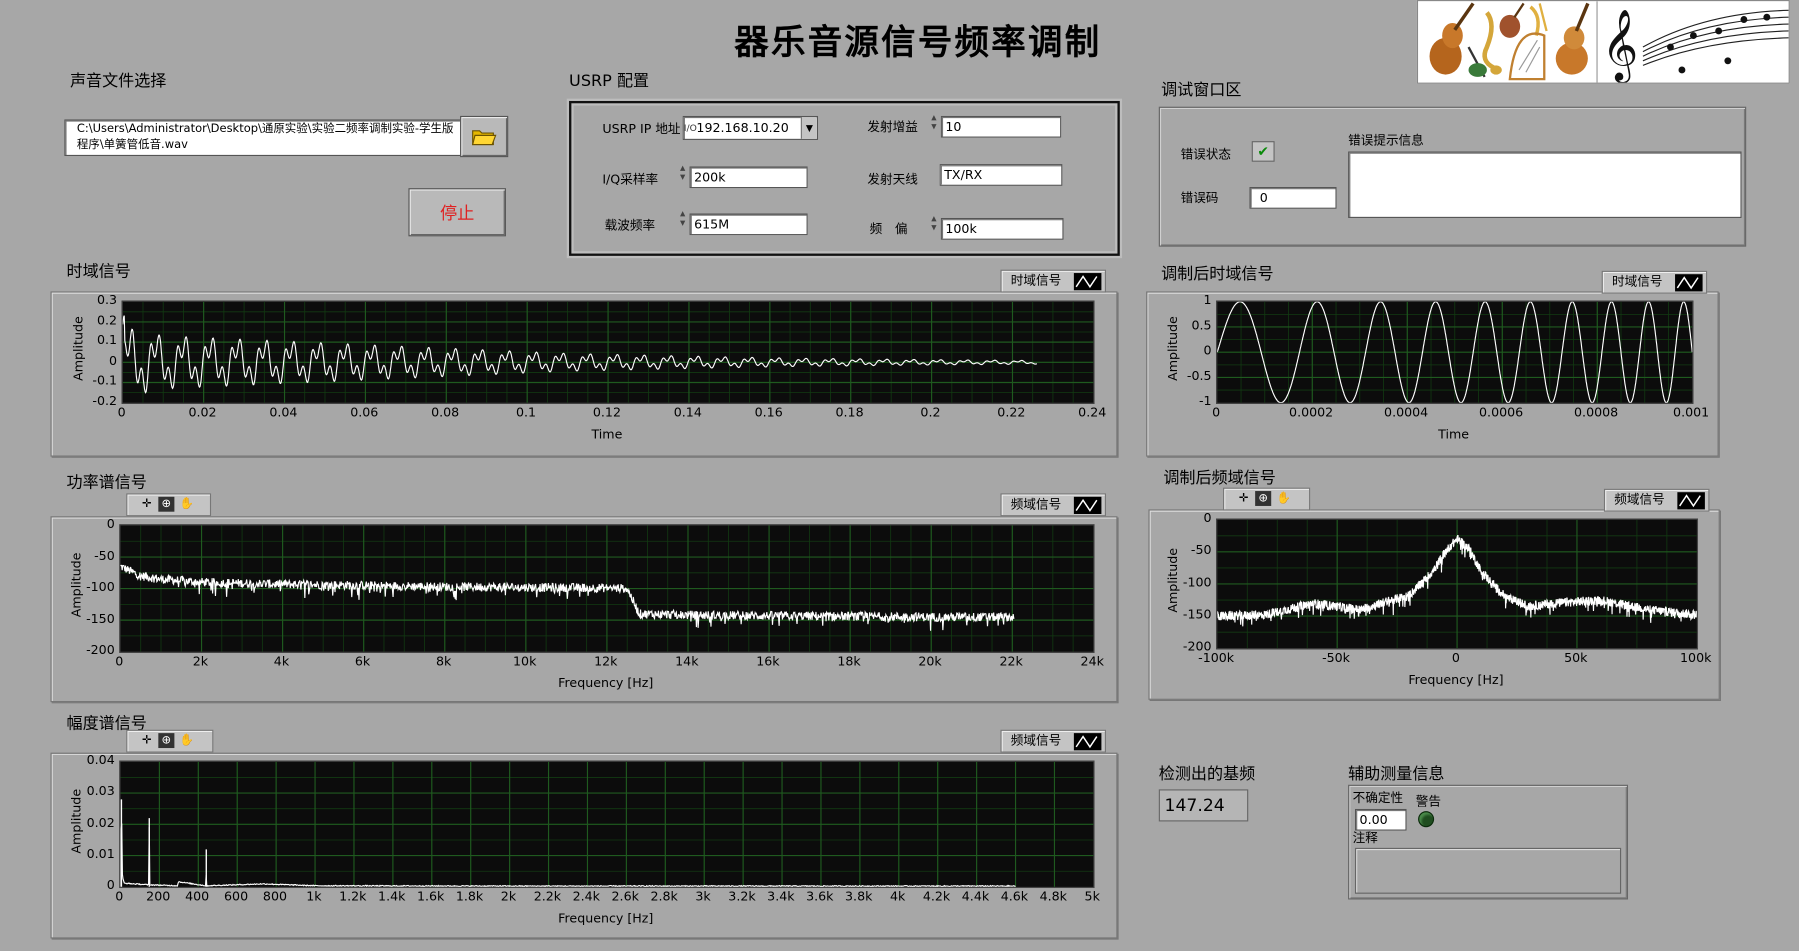 This screenshot has height=951, width=1799. What do you see at coordinates (110, 524) in the screenshot?
I see `power-y-tick: 0` at bounding box center [110, 524].